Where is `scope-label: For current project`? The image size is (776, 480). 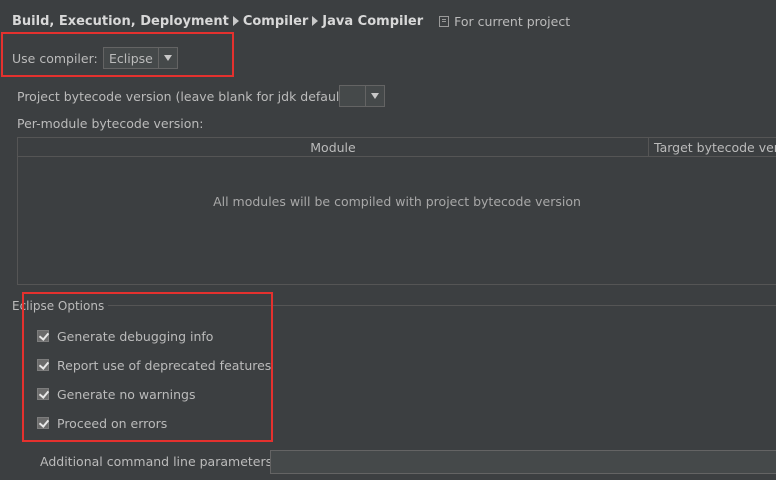
scope-label: For current project is located at coordinates (512, 21).